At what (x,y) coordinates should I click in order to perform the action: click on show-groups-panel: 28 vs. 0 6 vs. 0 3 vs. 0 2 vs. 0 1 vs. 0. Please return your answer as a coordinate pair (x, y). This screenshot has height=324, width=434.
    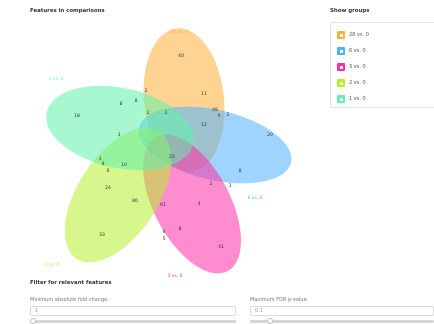
    Looking at the image, I should click on (382, 65).